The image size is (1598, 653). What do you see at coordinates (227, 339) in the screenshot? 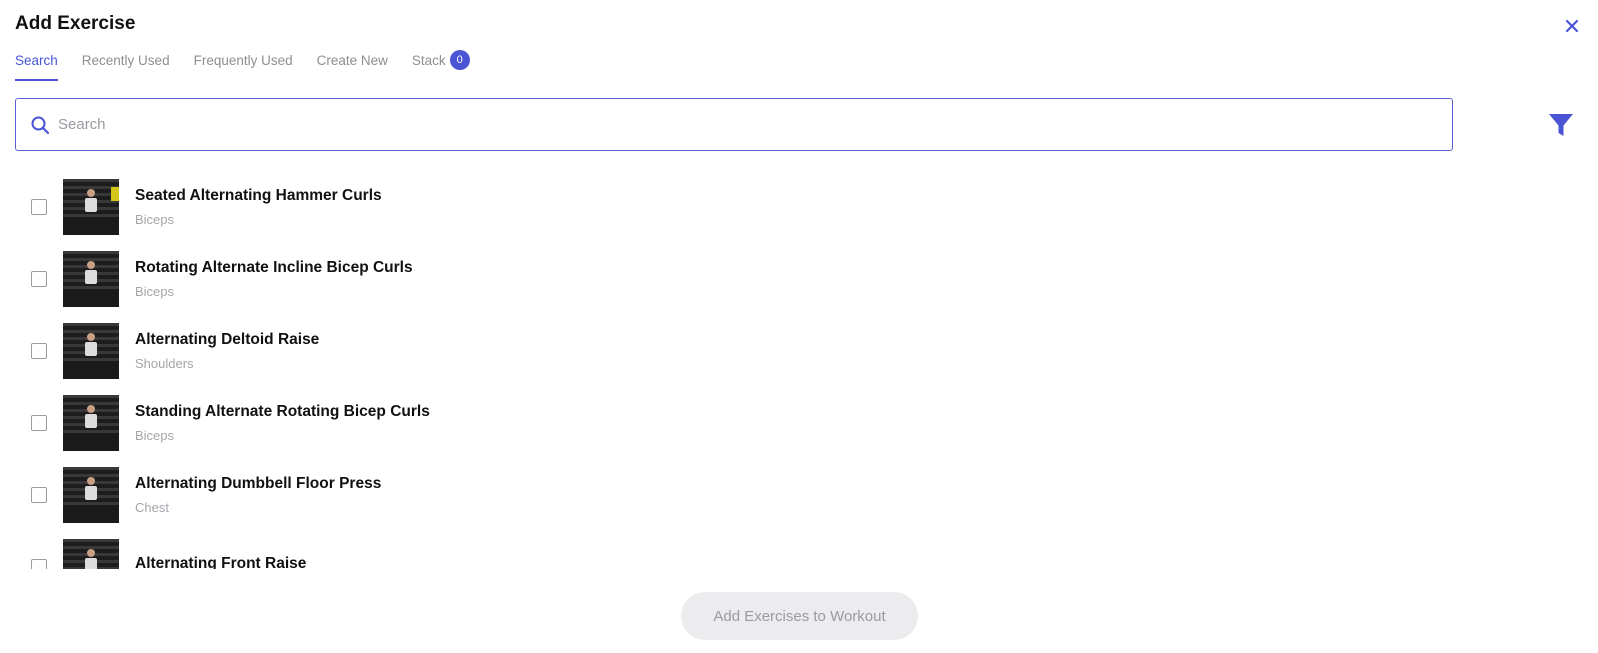
I see `exercise-name: Alternating Deltoid Raise` at bounding box center [227, 339].